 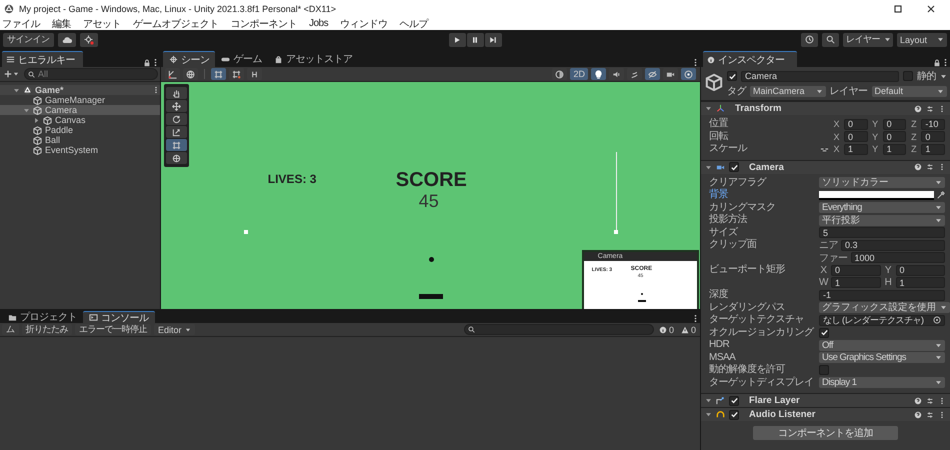 What do you see at coordinates (102, 23) in the screenshot?
I see `menu-item: アセット` at bounding box center [102, 23].